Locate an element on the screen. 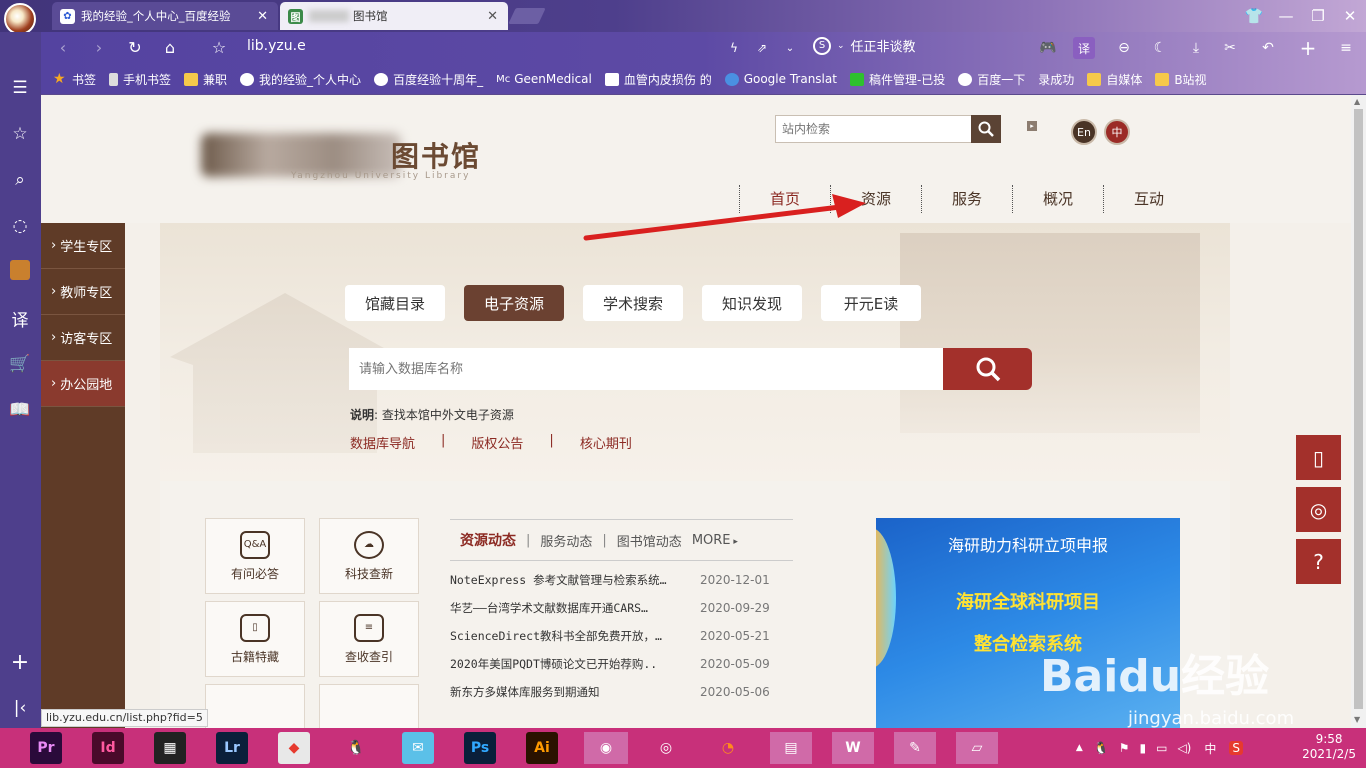 This screenshot has width=1366, height=768. share-icon: ⇗ is located at coordinates (762, 48).